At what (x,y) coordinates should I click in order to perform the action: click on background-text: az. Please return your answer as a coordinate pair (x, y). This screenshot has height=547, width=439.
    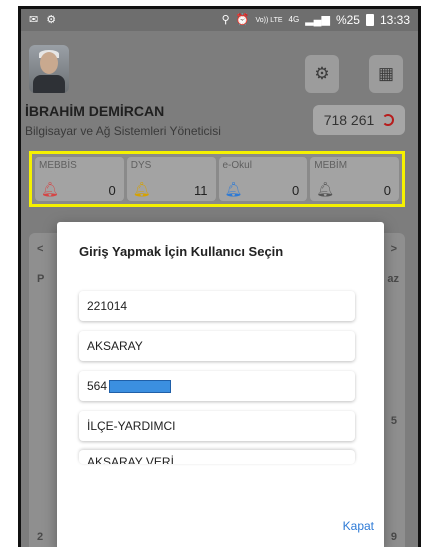
    Looking at the image, I should click on (393, 279).